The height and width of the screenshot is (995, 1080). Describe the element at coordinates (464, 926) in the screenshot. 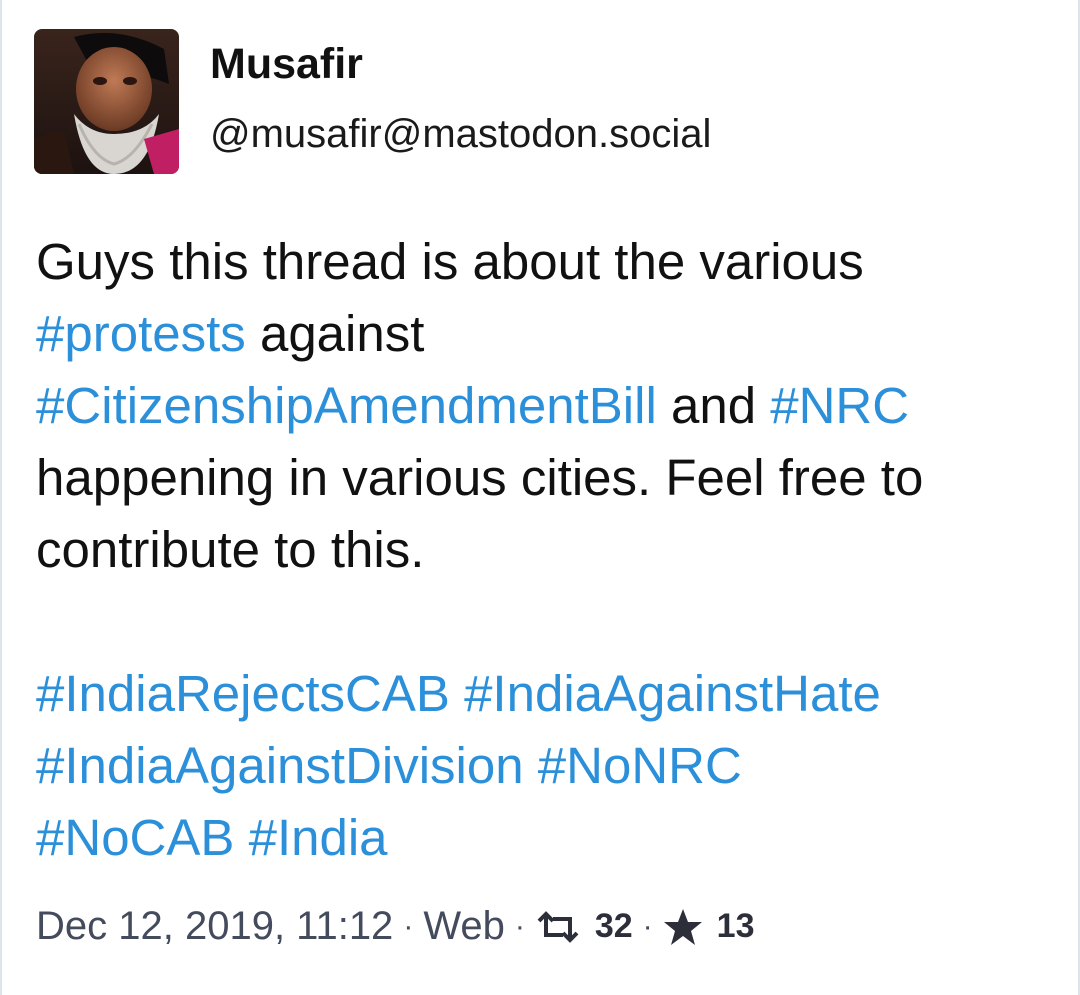

I see `application-name: Web` at that location.